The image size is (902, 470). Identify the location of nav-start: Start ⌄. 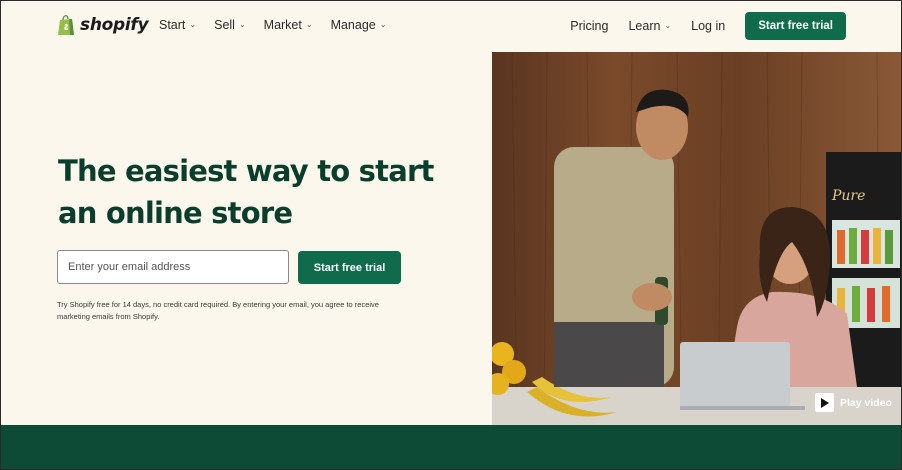
(177, 25).